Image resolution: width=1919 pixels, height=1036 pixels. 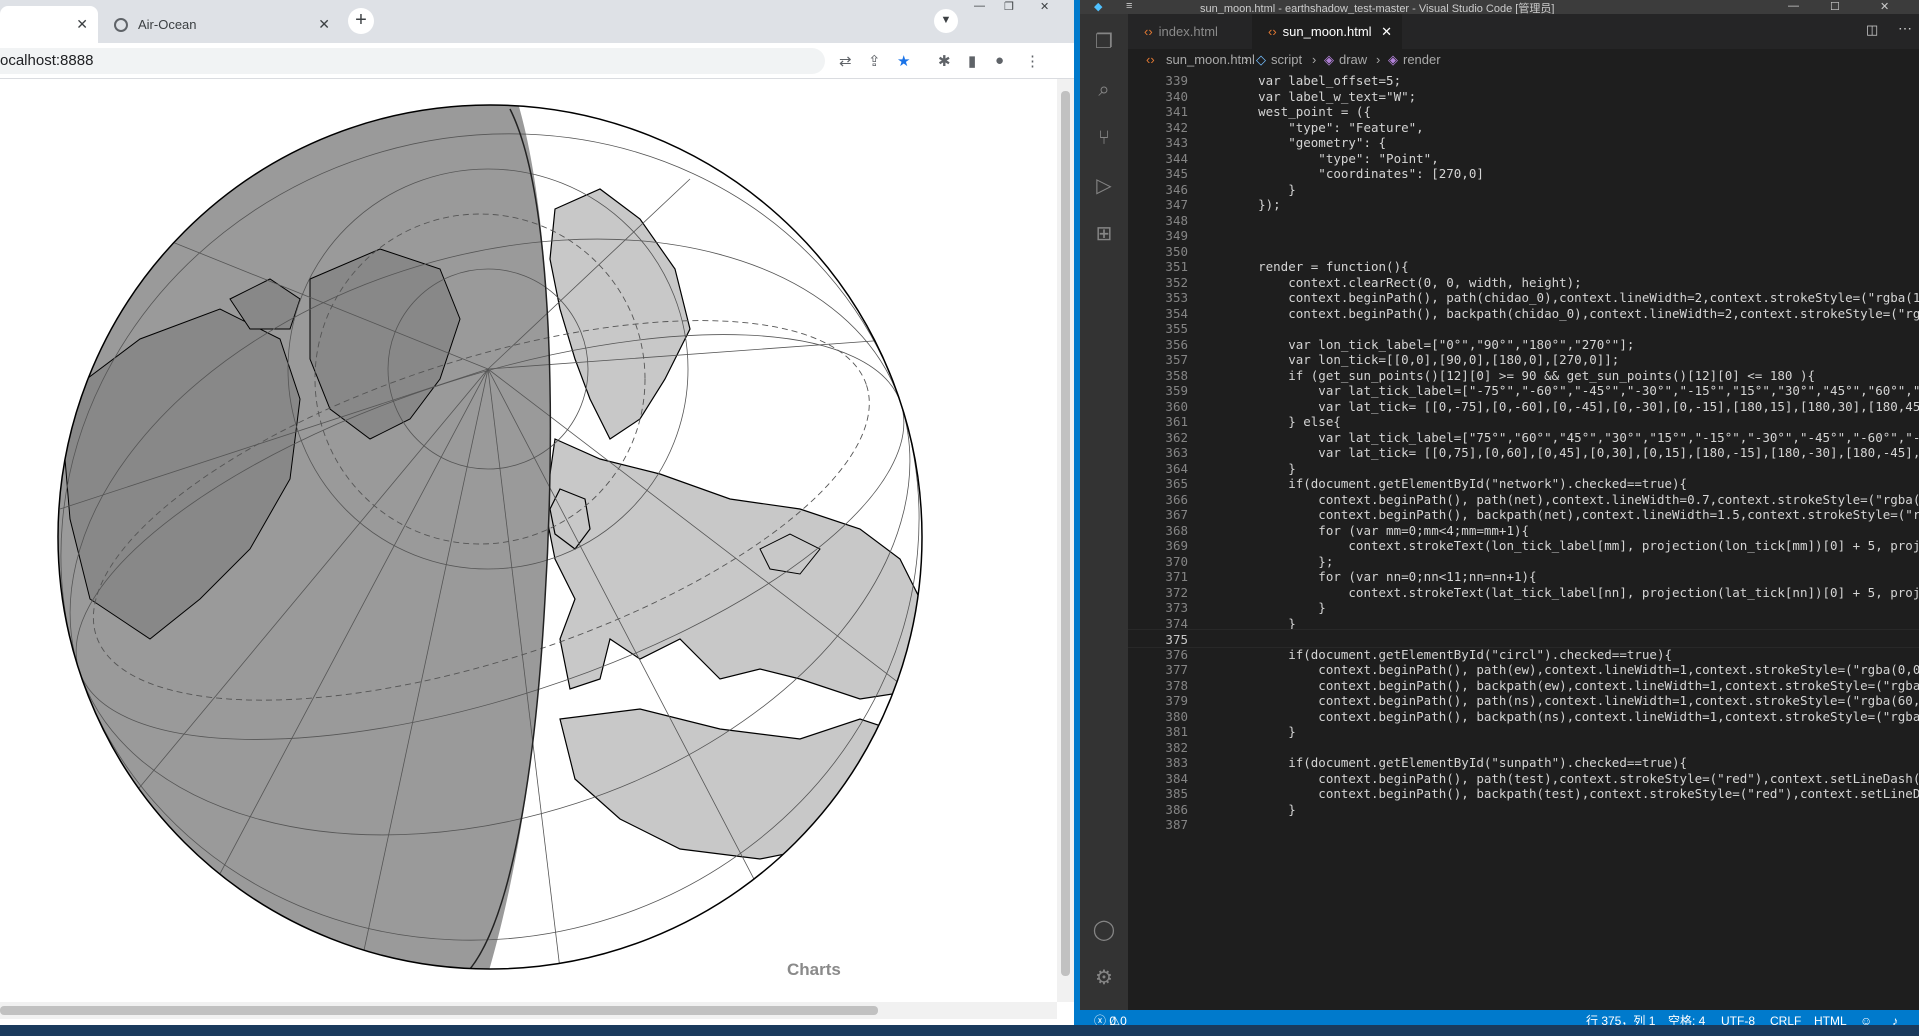 What do you see at coordinates (1286, 60) in the screenshot?
I see `breadcrumb-script: script` at bounding box center [1286, 60].